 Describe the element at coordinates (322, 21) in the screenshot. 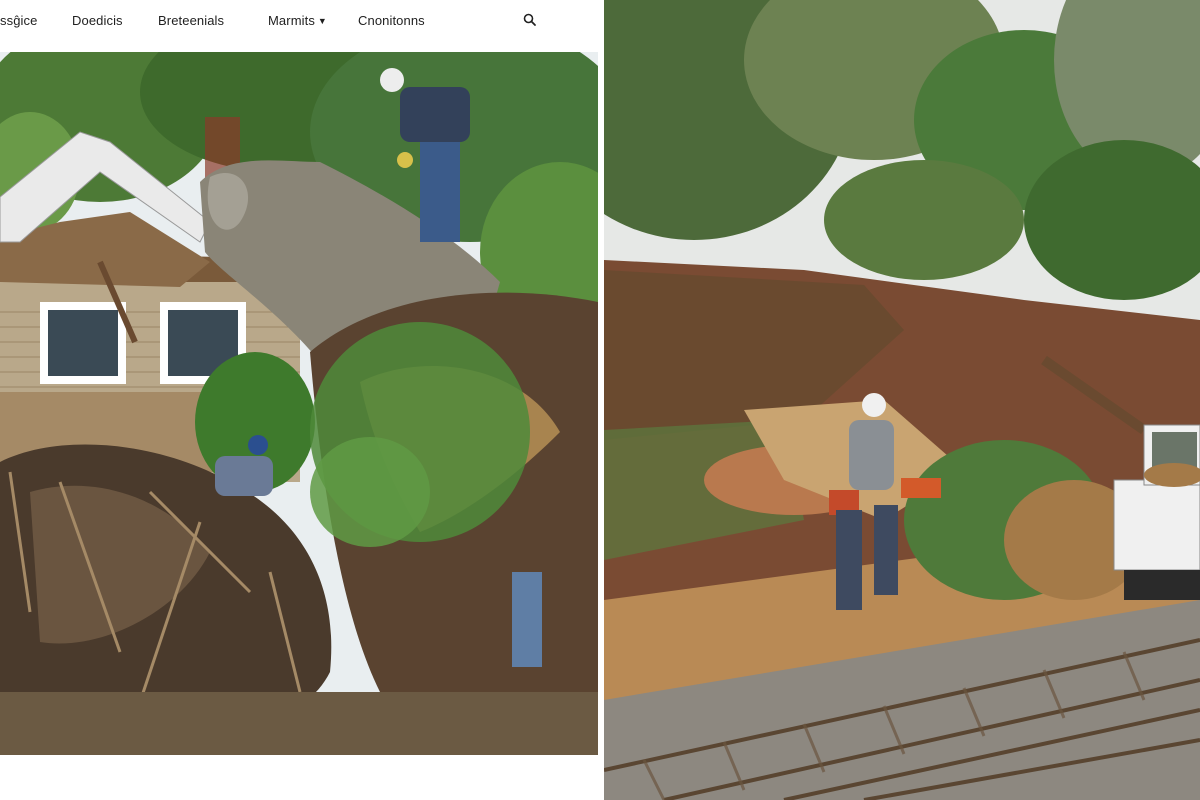

I see `chevron-down-icon: ▼` at that location.